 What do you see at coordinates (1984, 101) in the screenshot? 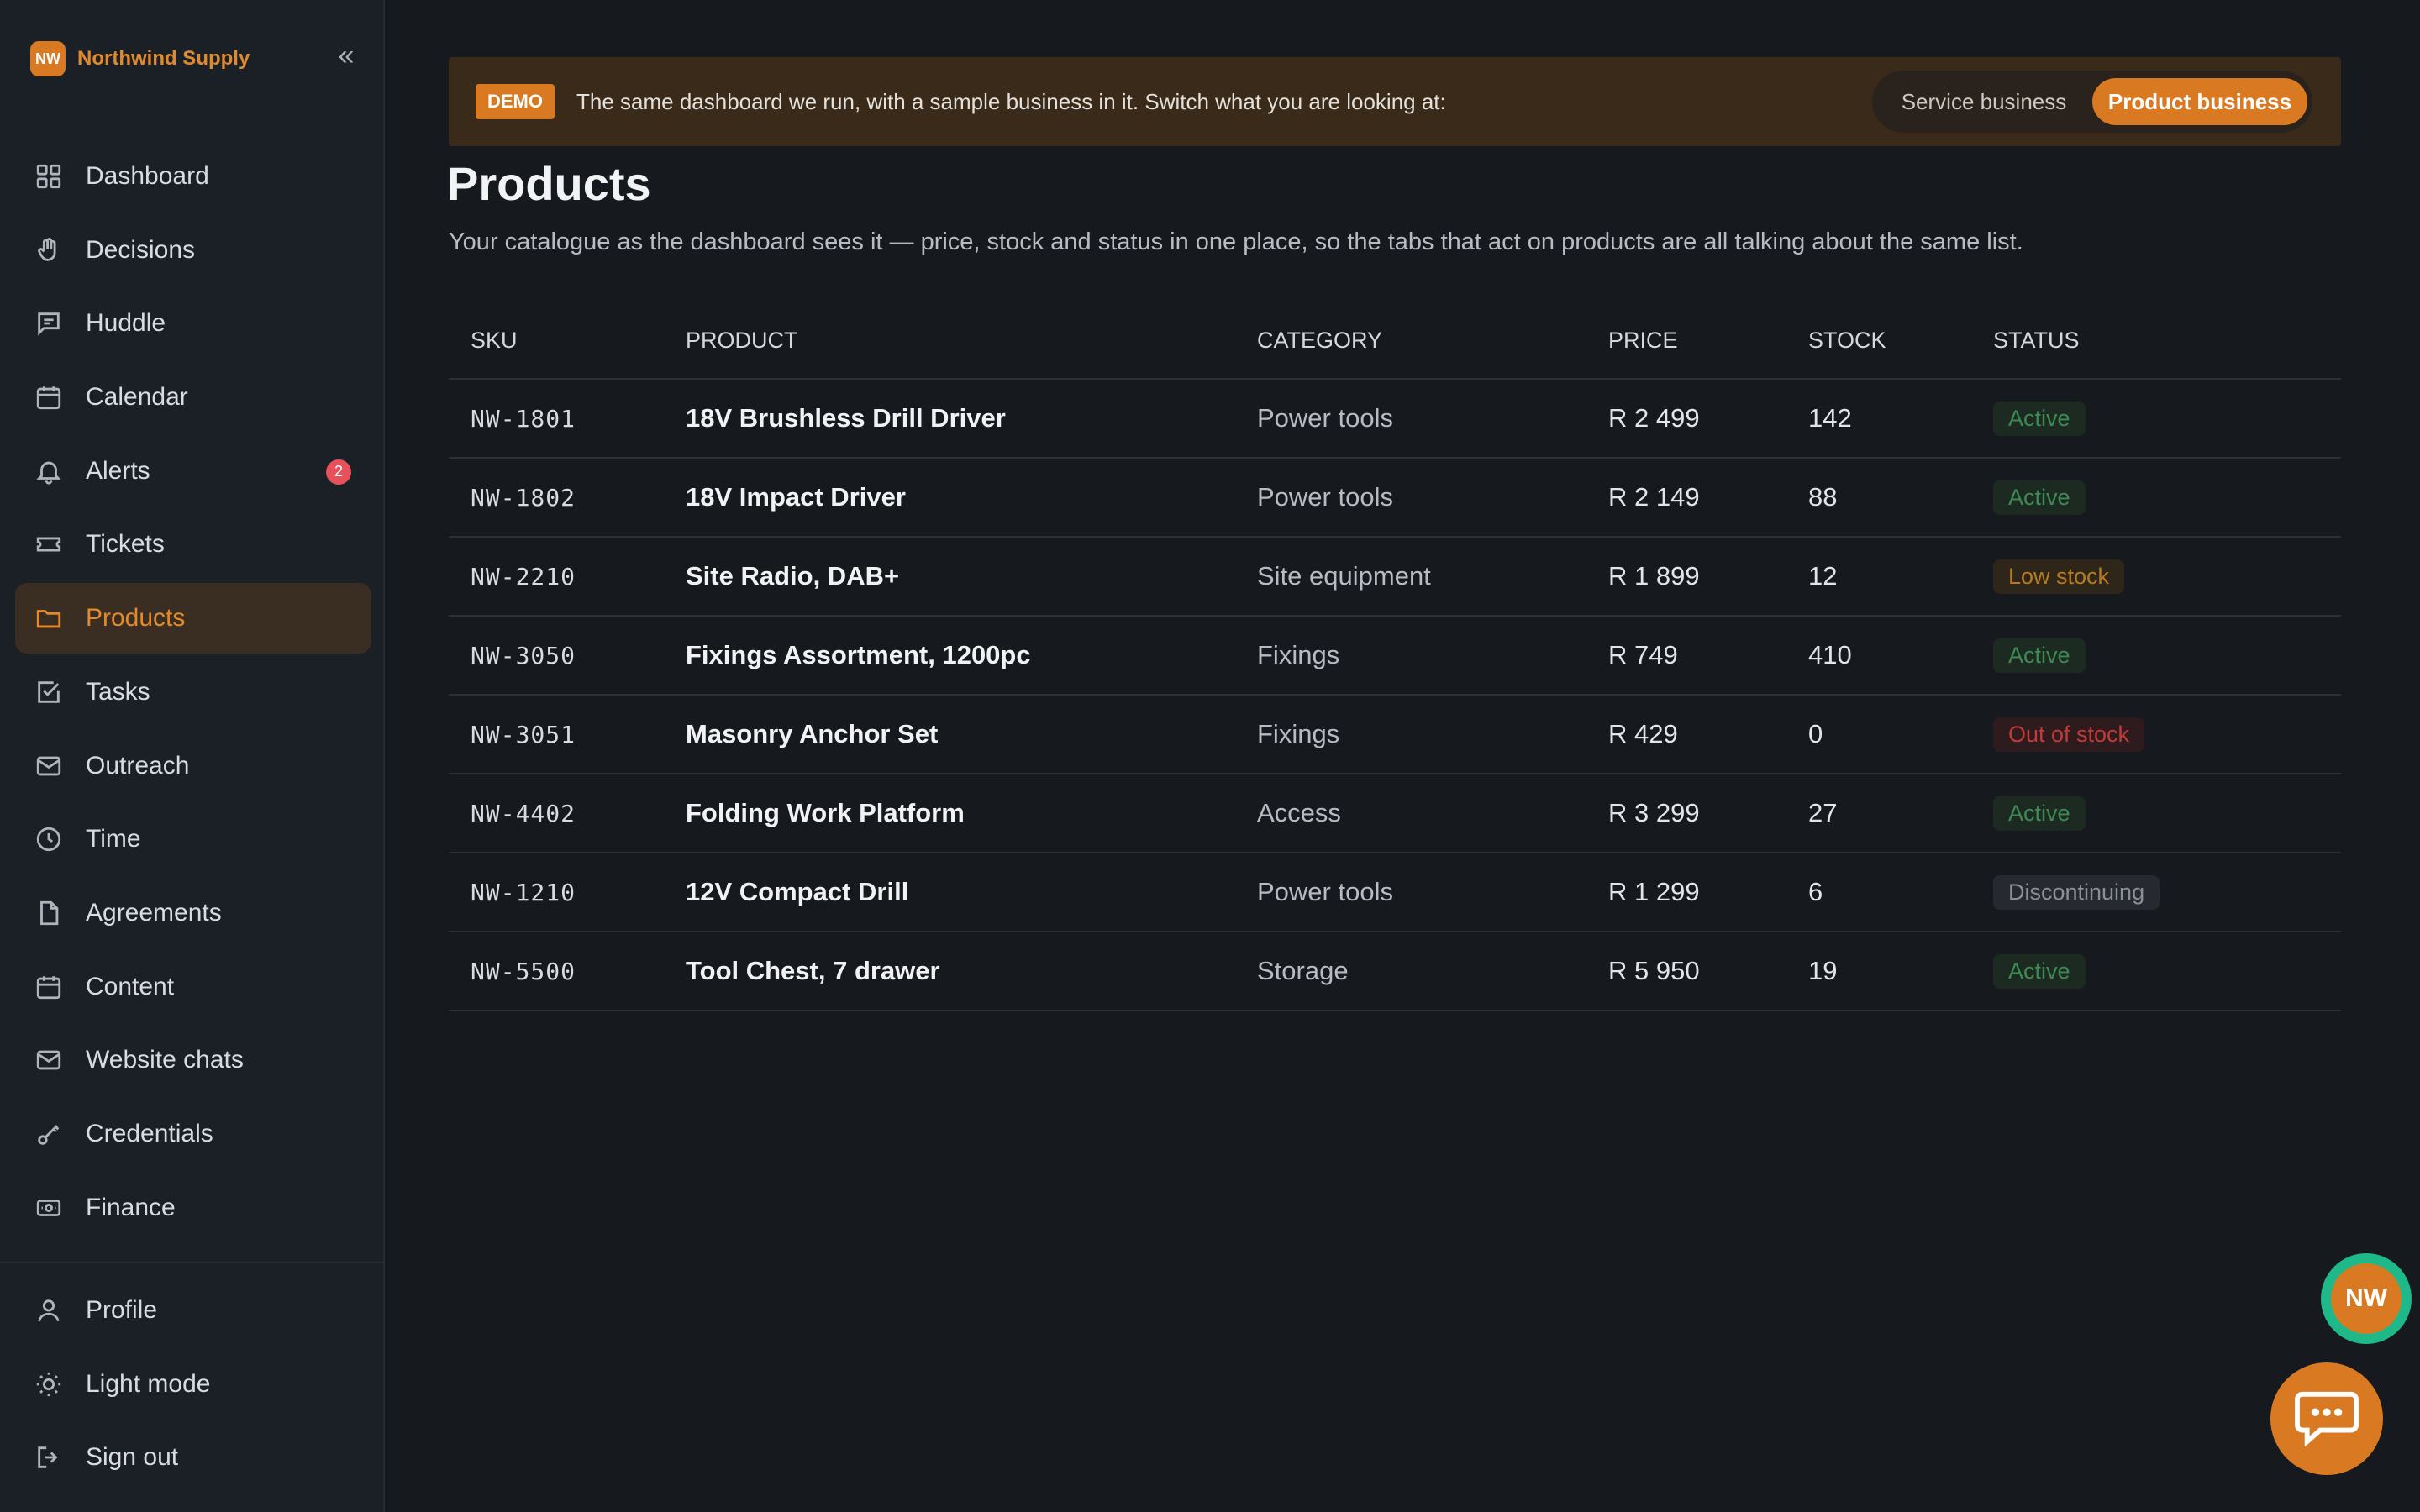
I see `service-business-option: Service business` at bounding box center [1984, 101].